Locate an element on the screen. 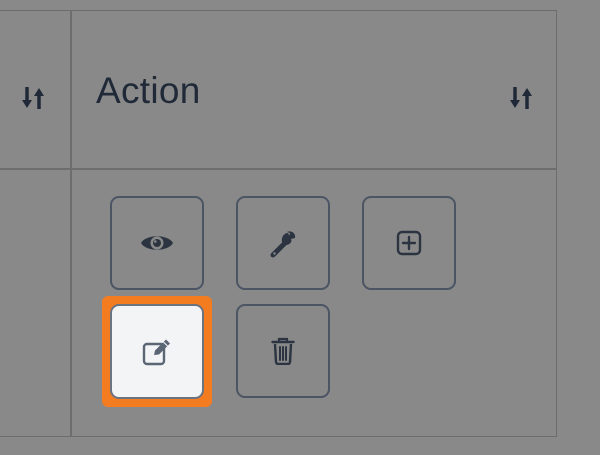 This screenshot has height=455, width=600. delete-button is located at coordinates (283, 351).